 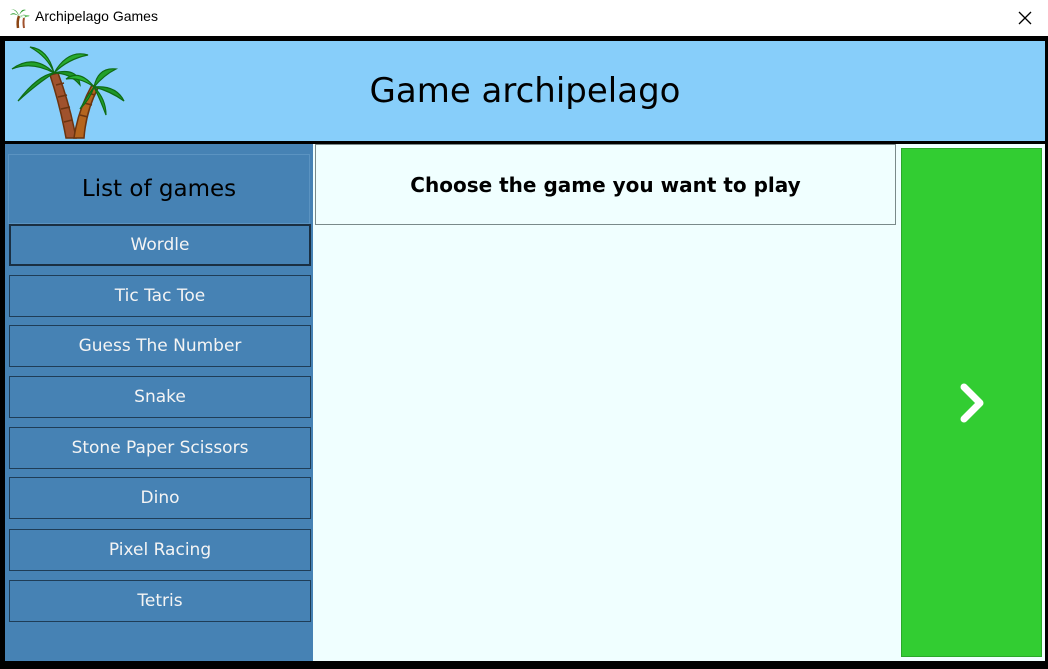 I want to click on window-titlebar: Archipelago Games, so click(x=524, y=18).